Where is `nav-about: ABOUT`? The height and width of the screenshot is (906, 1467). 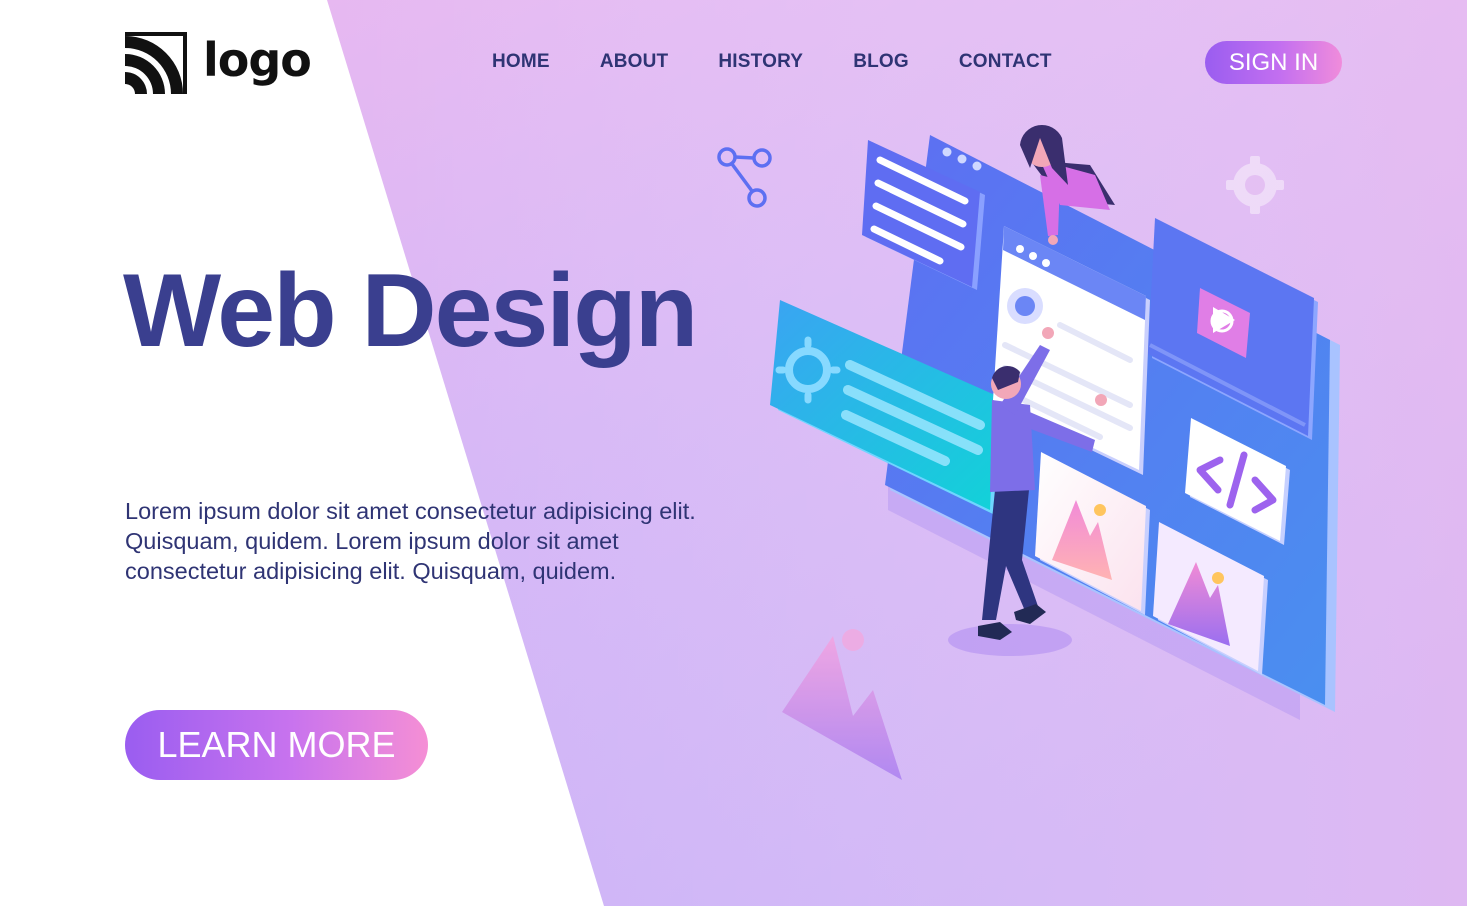
nav-about: ABOUT is located at coordinates (634, 62).